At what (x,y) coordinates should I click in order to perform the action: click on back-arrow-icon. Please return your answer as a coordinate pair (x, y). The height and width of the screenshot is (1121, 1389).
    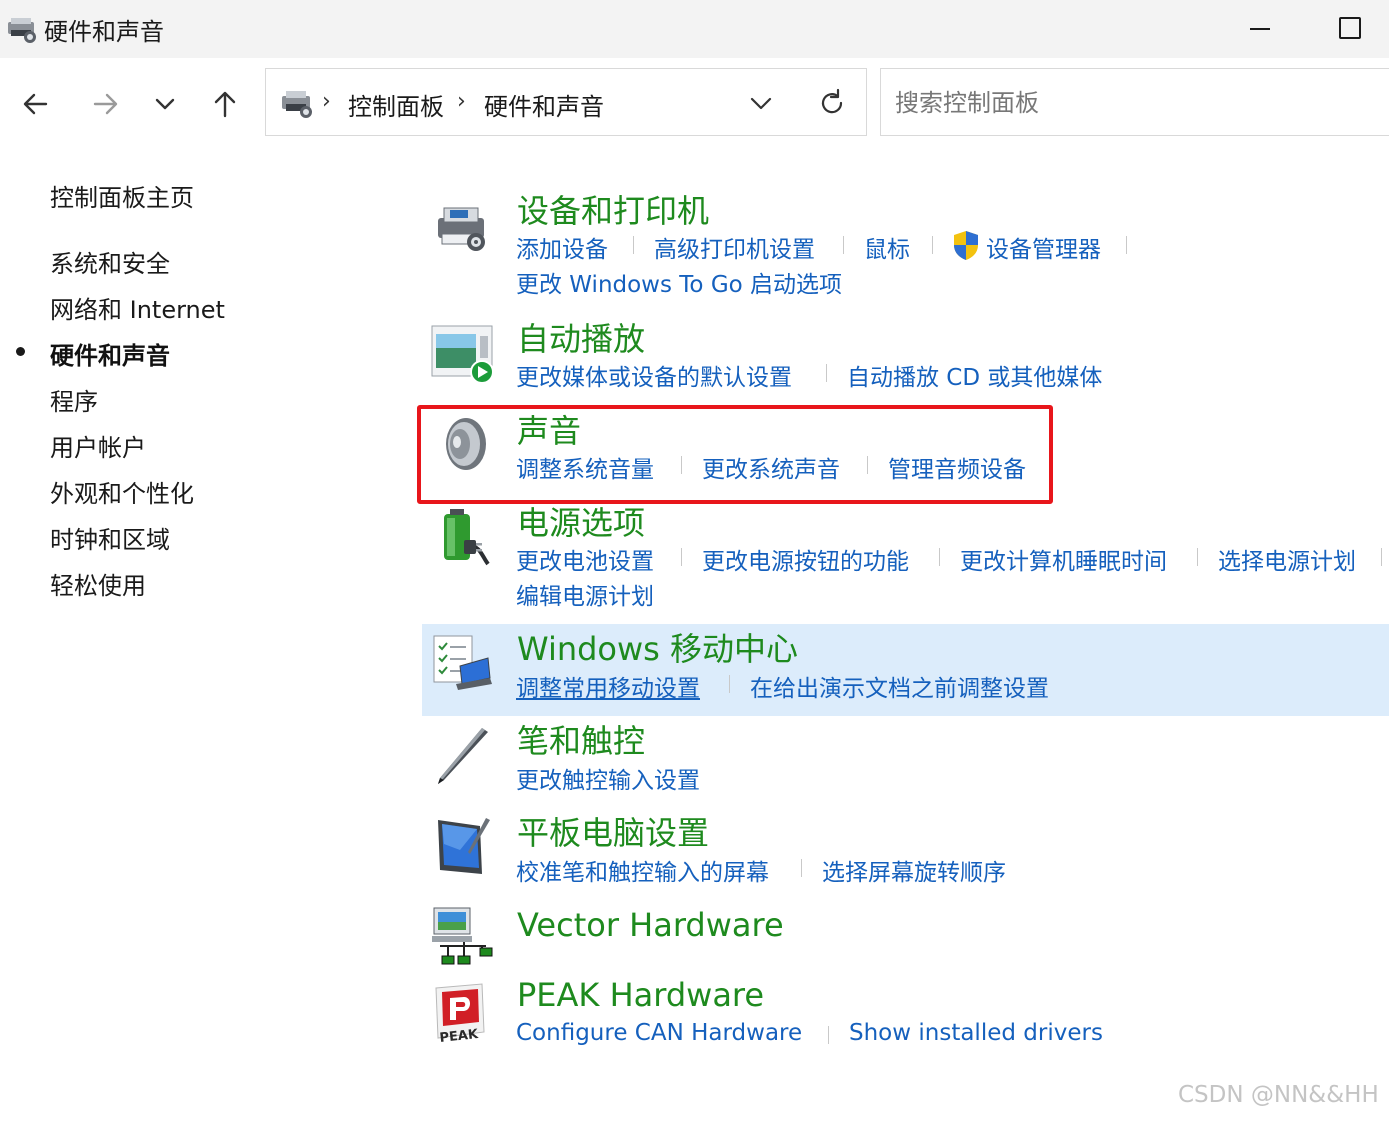
    Looking at the image, I should click on (36, 104).